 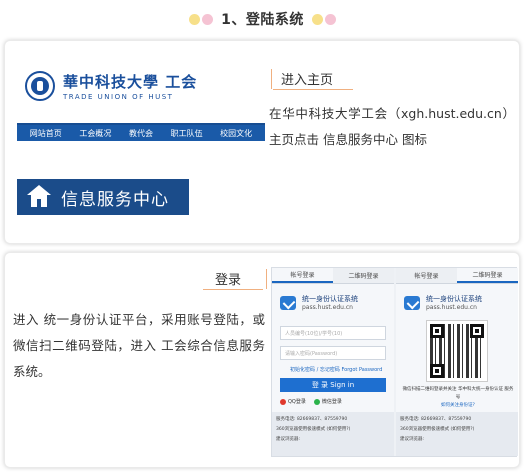 I want to click on qr-instructions: 微信扫描二维码登录并关注 华中科大统一身份认证 服务号 如何关注身份证?, so click(x=458, y=398).